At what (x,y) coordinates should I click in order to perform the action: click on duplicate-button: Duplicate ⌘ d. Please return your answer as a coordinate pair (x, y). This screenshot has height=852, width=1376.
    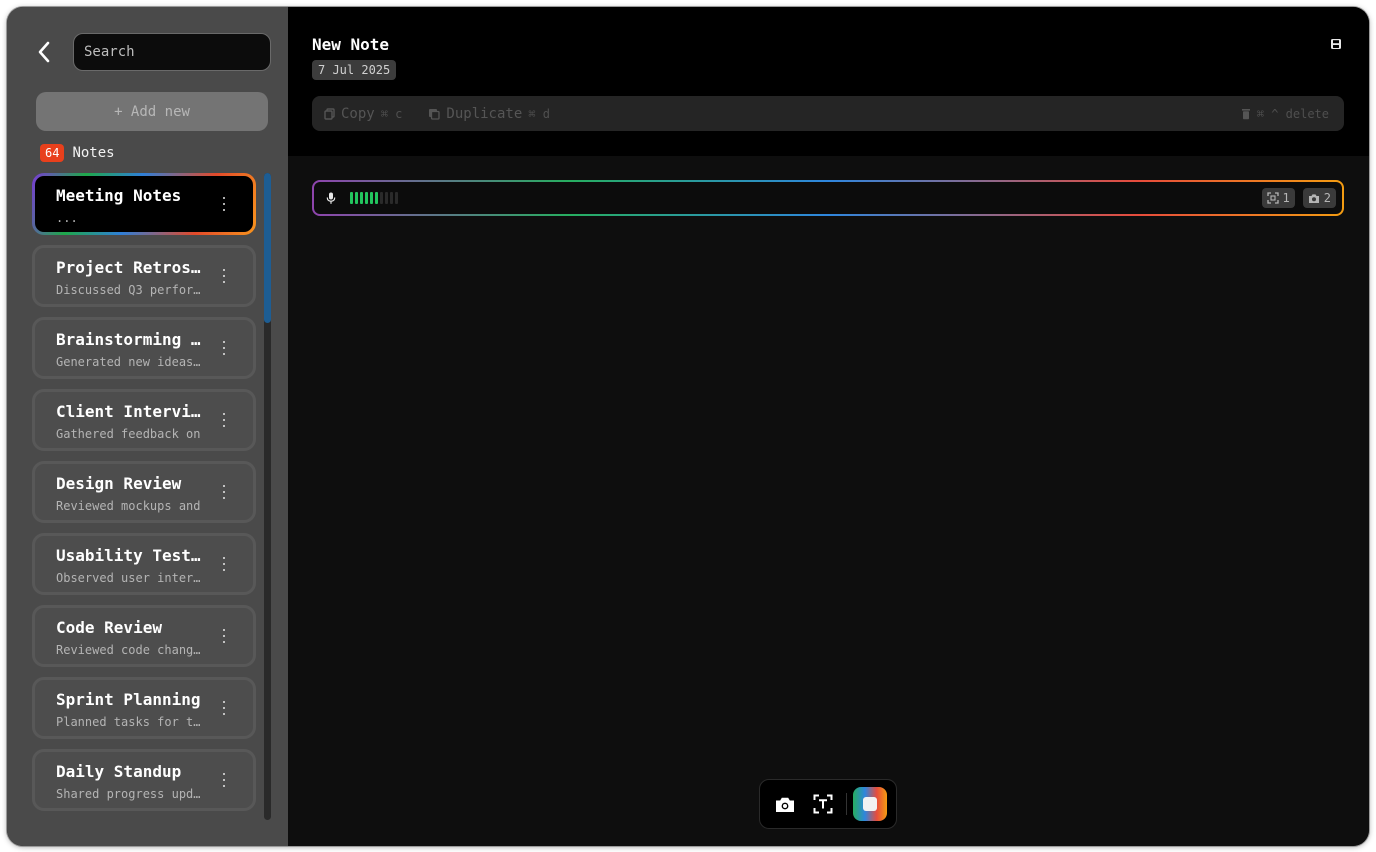
    Looking at the image, I should click on (489, 114).